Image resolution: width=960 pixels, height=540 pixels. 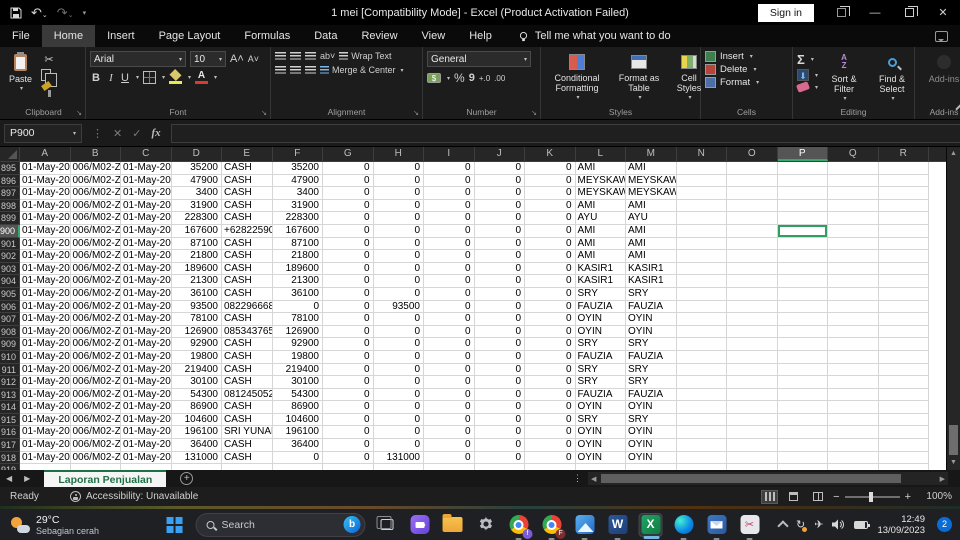 I want to click on mail-button, so click(x=717, y=526).